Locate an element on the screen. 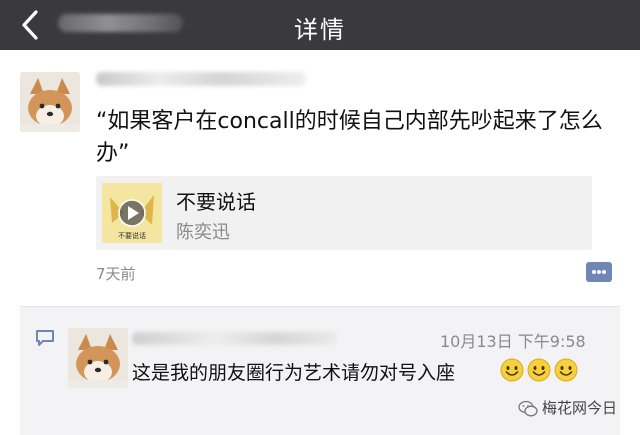  wechat-logo-icon is located at coordinates (528, 408).